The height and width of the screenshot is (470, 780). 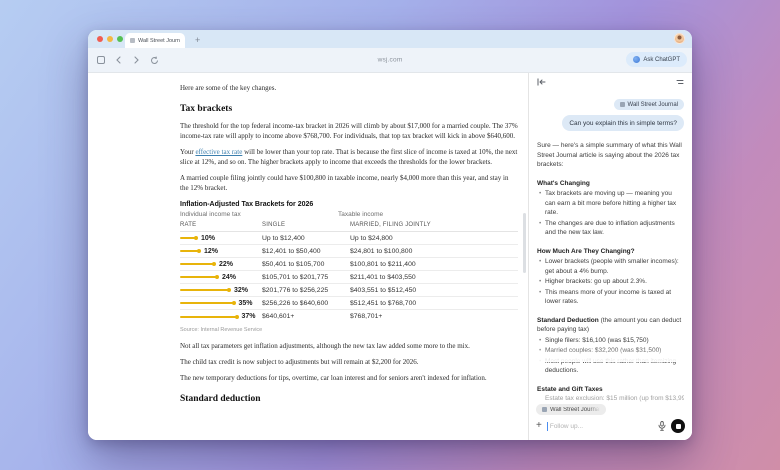 What do you see at coordinates (563, 183) in the screenshot?
I see `section-heading: What's Changing` at bounding box center [563, 183].